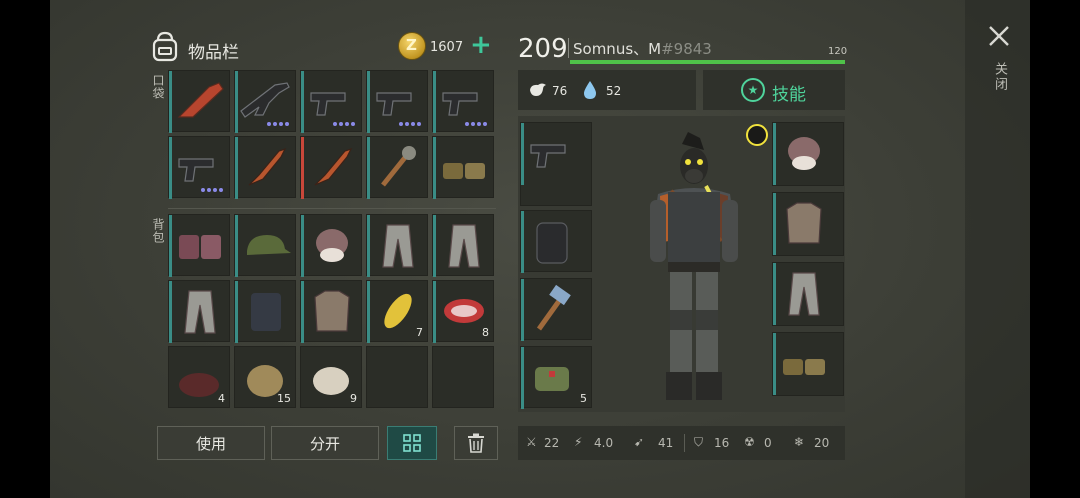 The height and width of the screenshot is (498, 1080). I want to click on character-model, so click(694, 266).